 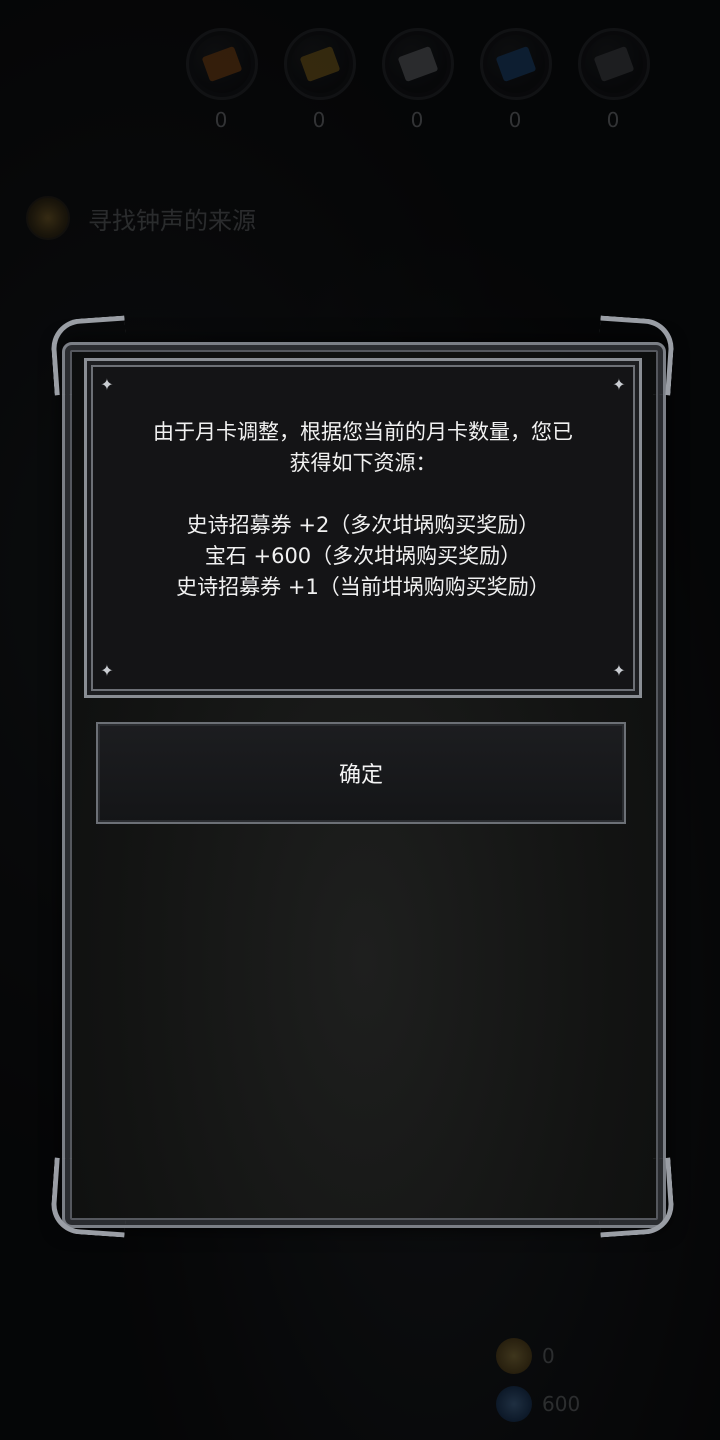 What do you see at coordinates (363, 556) in the screenshot?
I see `reward-line: 宝石 +600（多次坩埚购买奖励）` at bounding box center [363, 556].